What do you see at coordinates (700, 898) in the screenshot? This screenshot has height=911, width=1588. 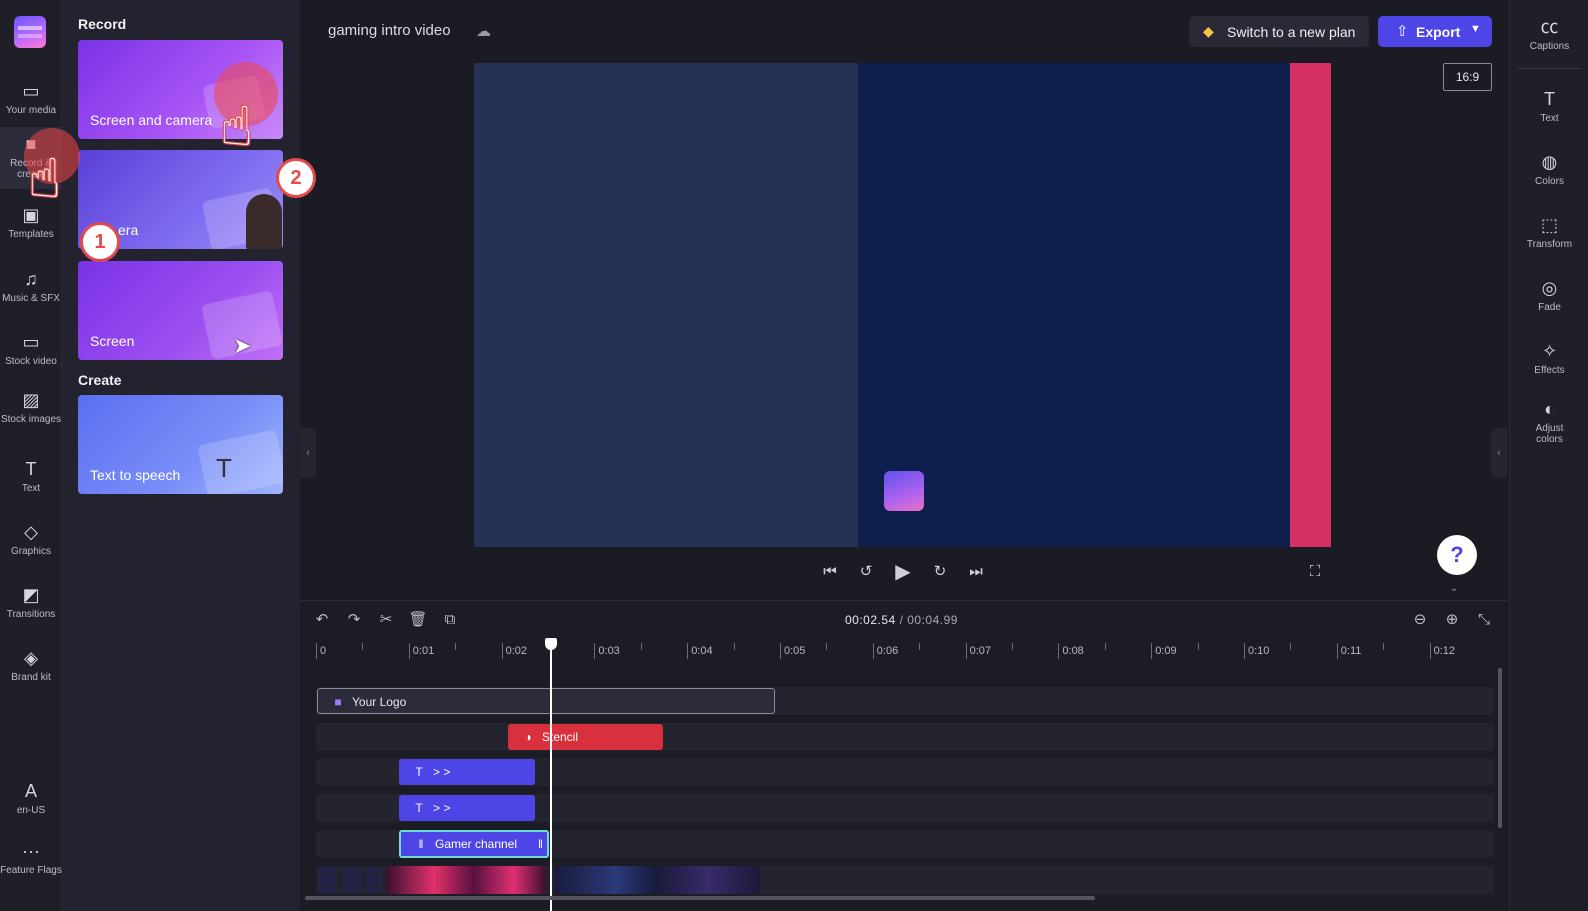 I see `horizontal-scrollbar` at bounding box center [700, 898].